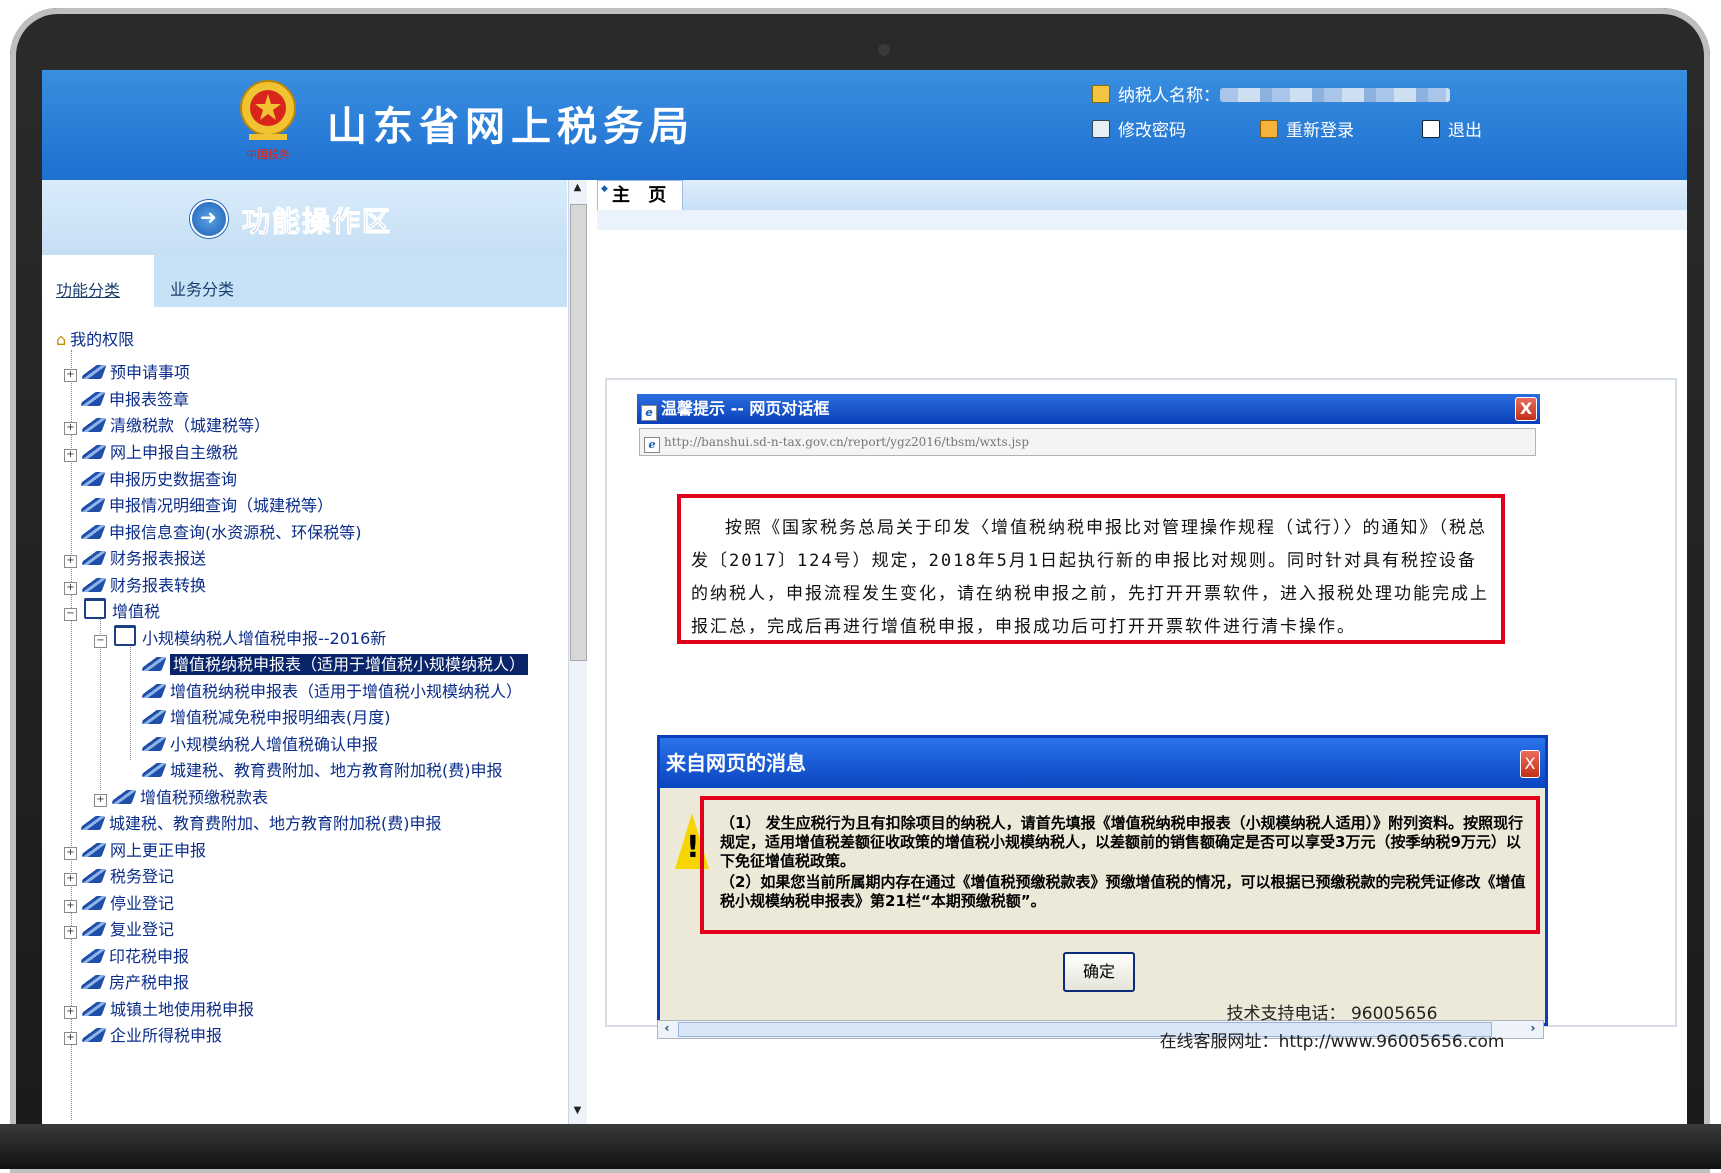  Describe the element at coordinates (142, 876) in the screenshot. I see `tree-item-label: 税务登记` at that location.